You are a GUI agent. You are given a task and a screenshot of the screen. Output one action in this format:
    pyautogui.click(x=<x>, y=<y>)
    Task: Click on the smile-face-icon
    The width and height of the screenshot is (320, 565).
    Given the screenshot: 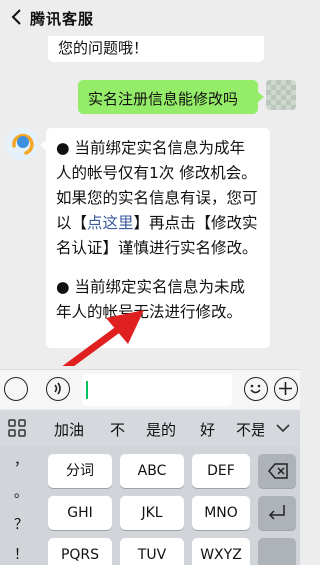 What is the action you would take?
    pyautogui.click(x=255, y=389)
    